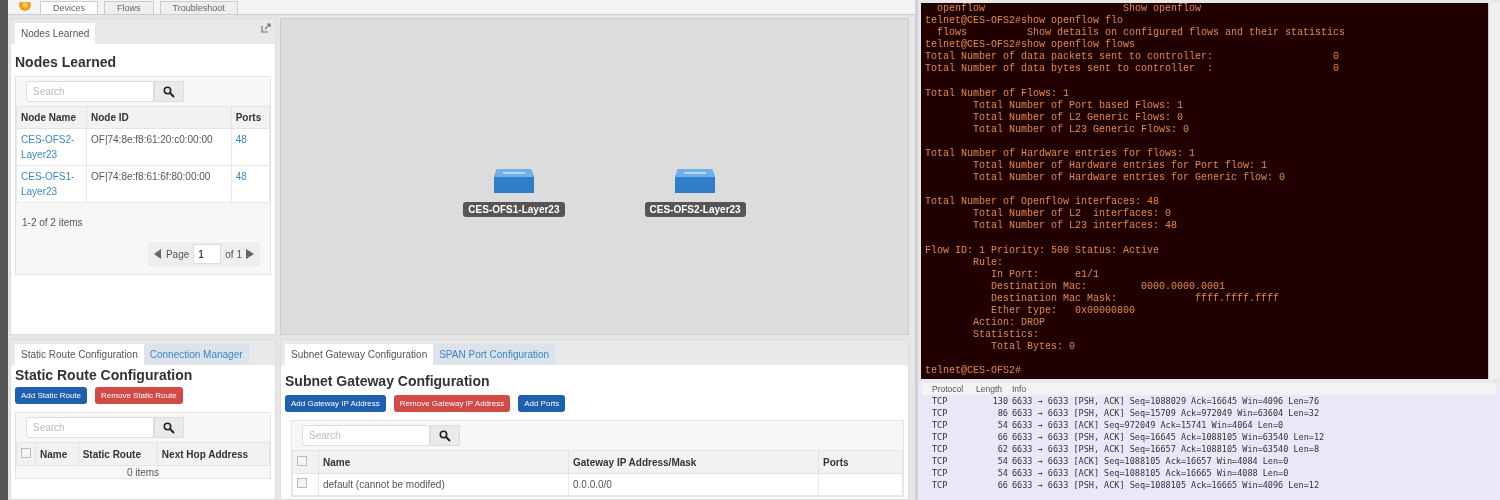  I want to click on table-cell: 0.0.0.0/0, so click(693, 484).